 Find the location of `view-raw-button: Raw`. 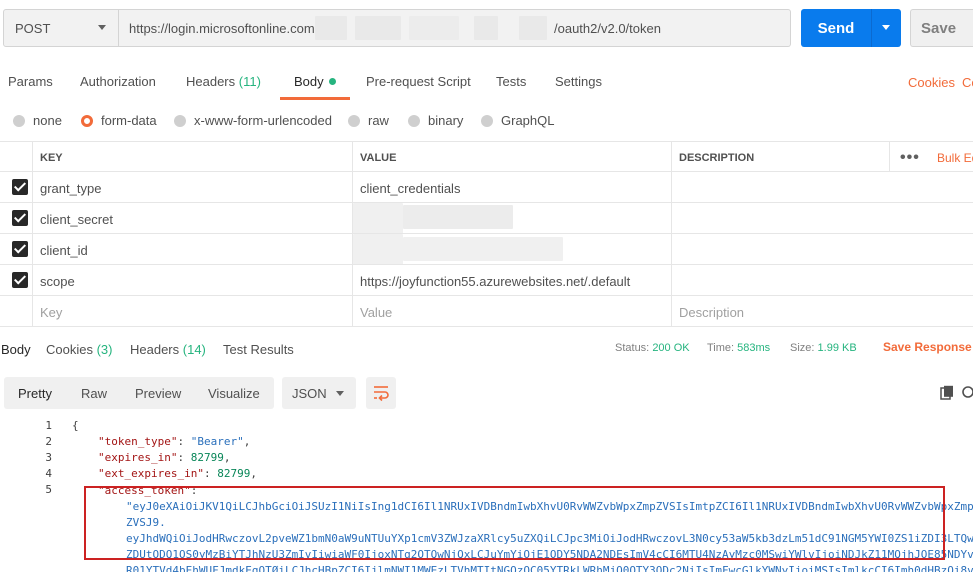

view-raw-button: Raw is located at coordinates (94, 393).